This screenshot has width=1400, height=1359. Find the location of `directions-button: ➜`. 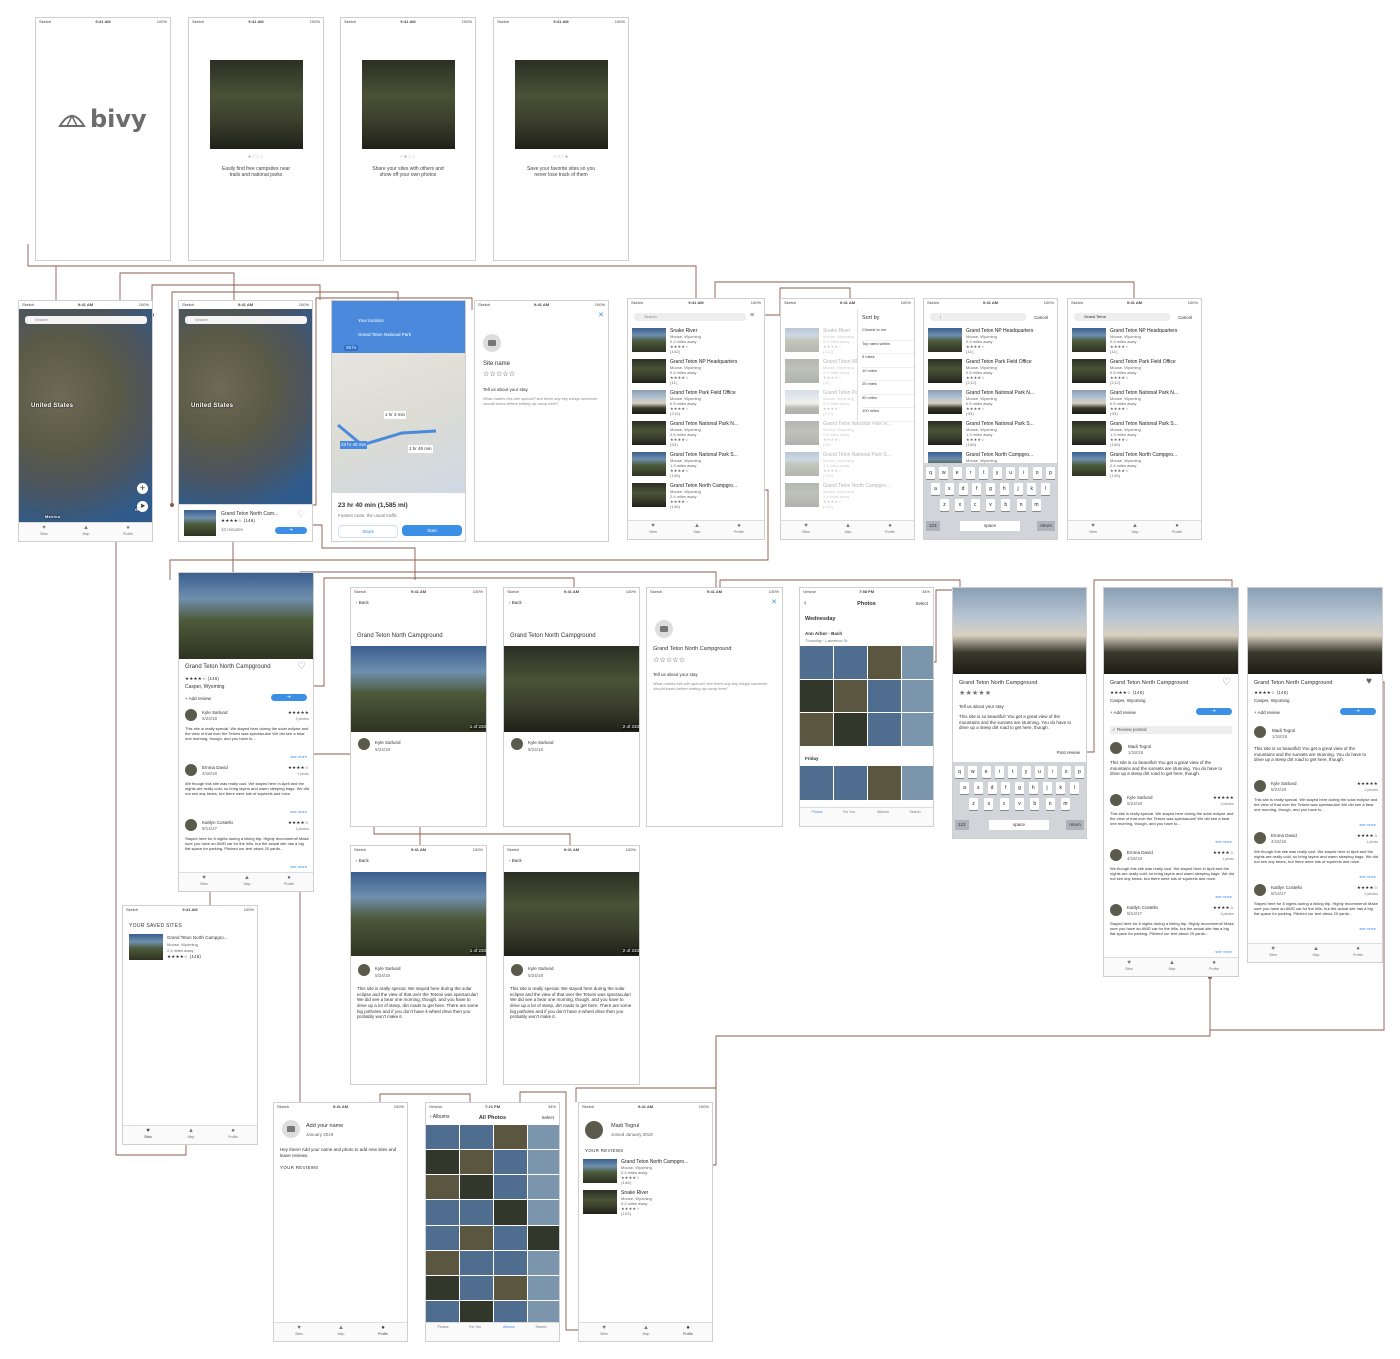

directions-button: ➜ is located at coordinates (1214, 711).